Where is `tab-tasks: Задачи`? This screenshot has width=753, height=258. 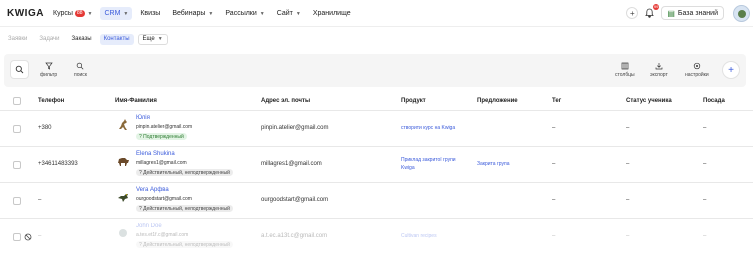
tab-tasks: Задачи is located at coordinates (49, 39).